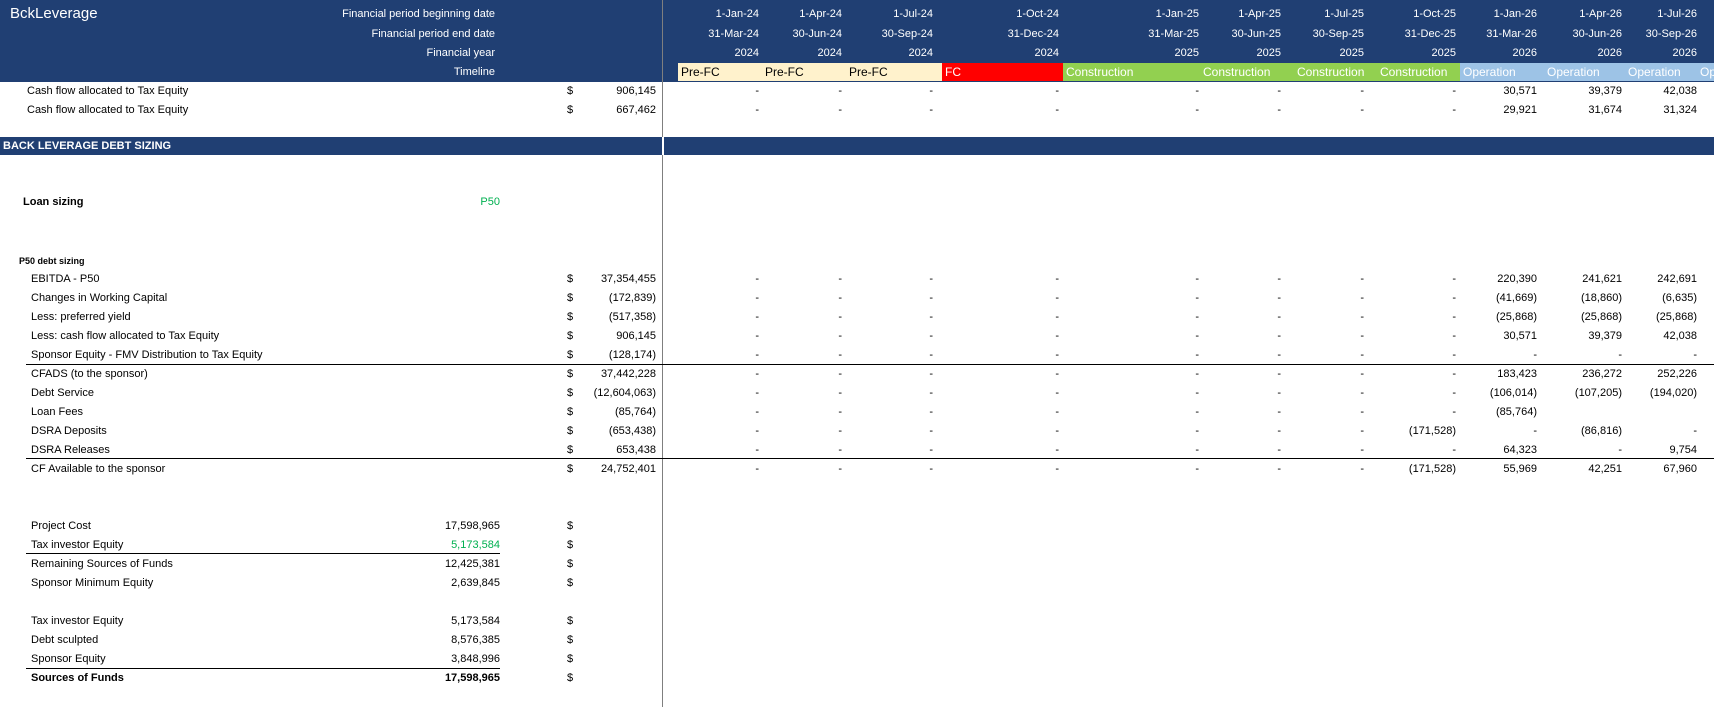 The height and width of the screenshot is (707, 1714). Describe the element at coordinates (472, 564) in the screenshot. I see `funding-value: 12,425,381` at that location.